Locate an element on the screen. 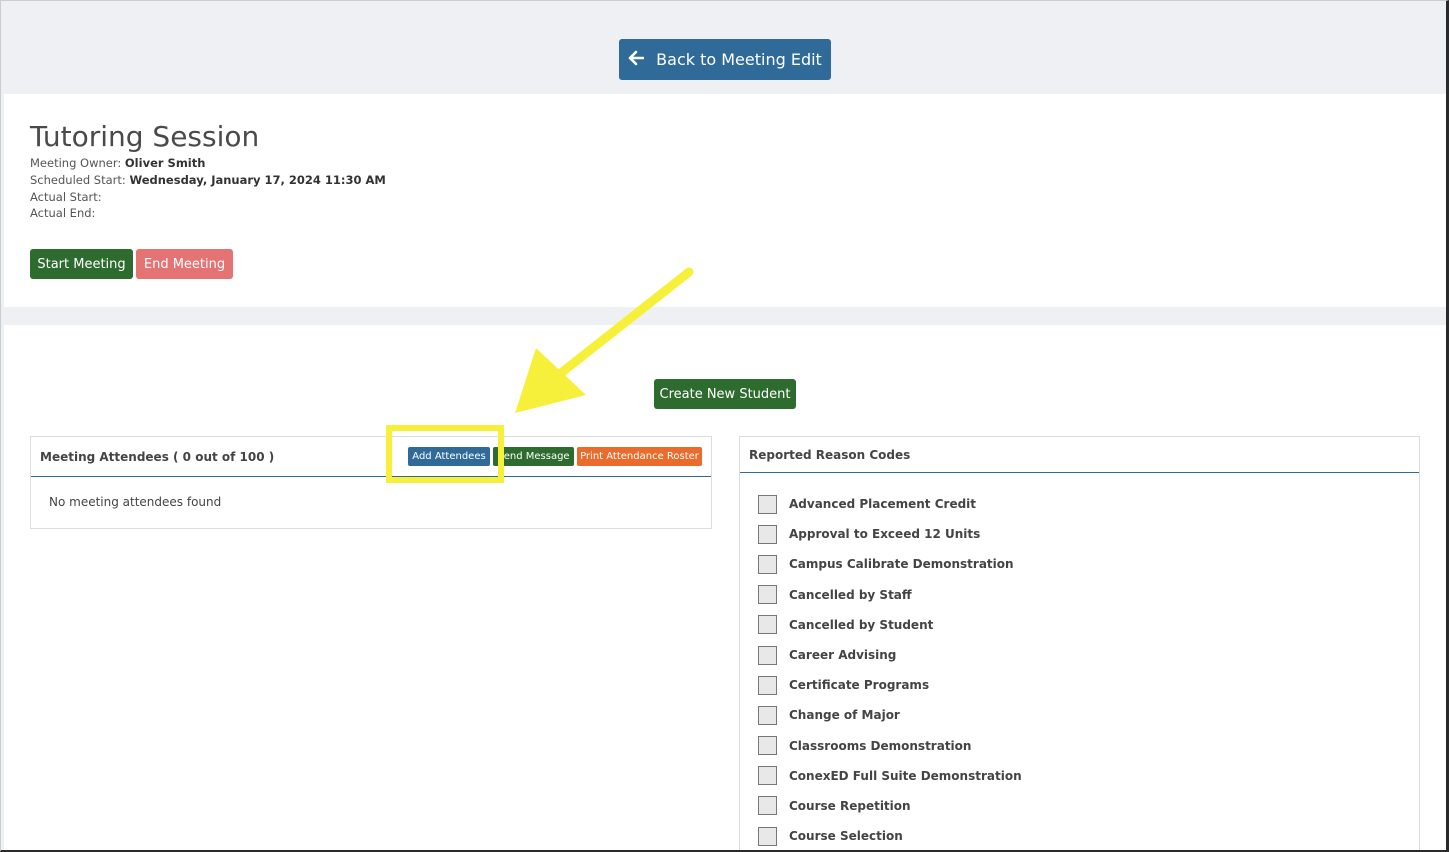 The height and width of the screenshot is (852, 1449). reason-label: Advanced Placement Credit is located at coordinates (883, 504).